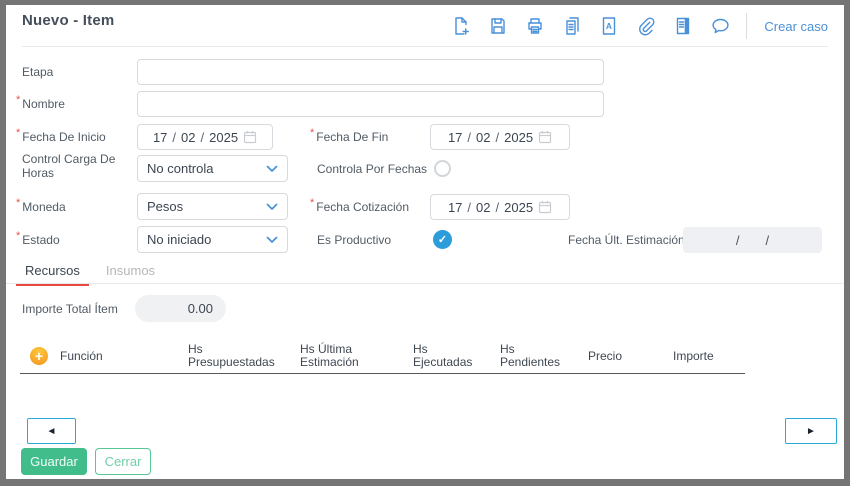 This screenshot has height=486, width=850. What do you see at coordinates (329, 355) in the screenshot?
I see `col-header-hs-ultima-estimacion: Hs Última Estimación` at bounding box center [329, 355].